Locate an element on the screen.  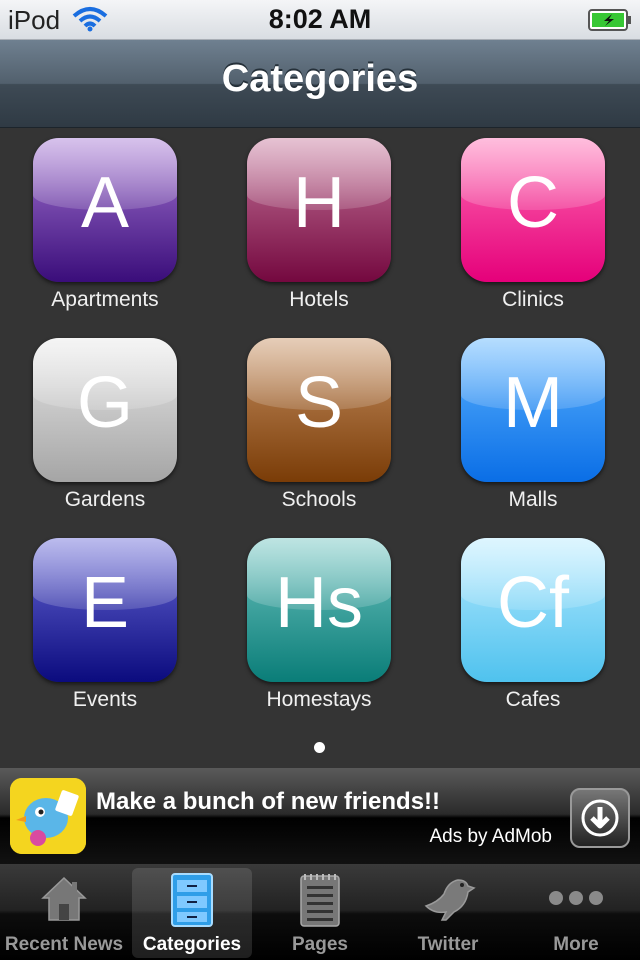
category-events: E Events is located at coordinates (95, 623).